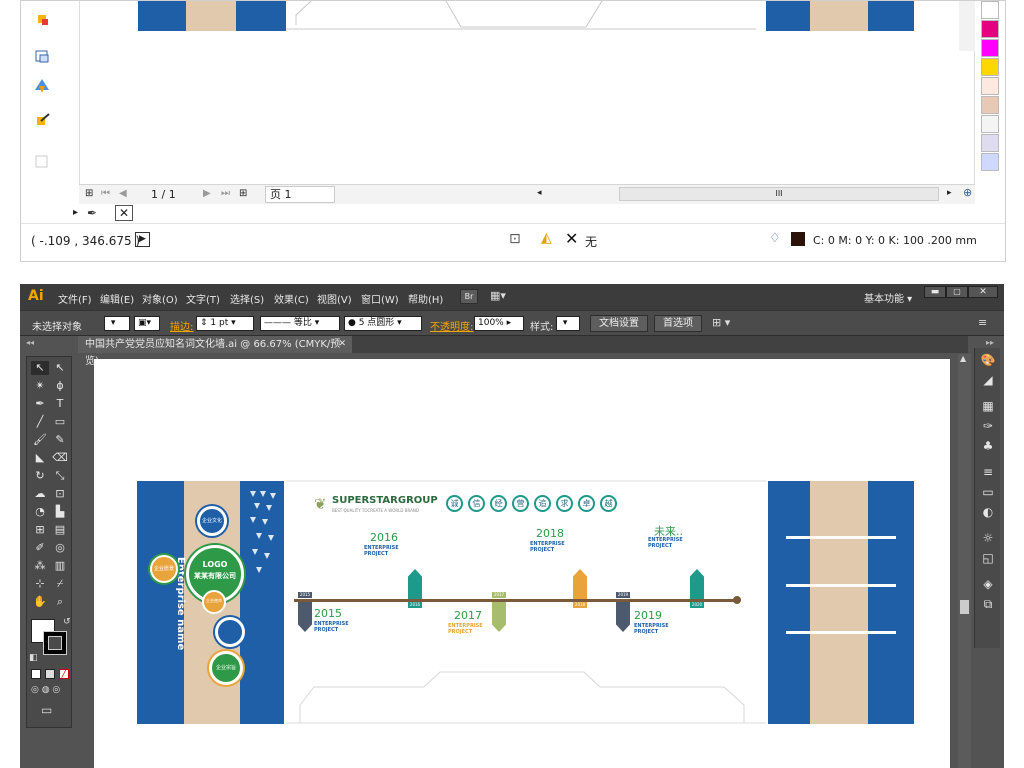 The image size is (1024, 768). What do you see at coordinates (124, 213) in the screenshot?
I see `no-fill-swatch-icon: ✕` at bounding box center [124, 213].